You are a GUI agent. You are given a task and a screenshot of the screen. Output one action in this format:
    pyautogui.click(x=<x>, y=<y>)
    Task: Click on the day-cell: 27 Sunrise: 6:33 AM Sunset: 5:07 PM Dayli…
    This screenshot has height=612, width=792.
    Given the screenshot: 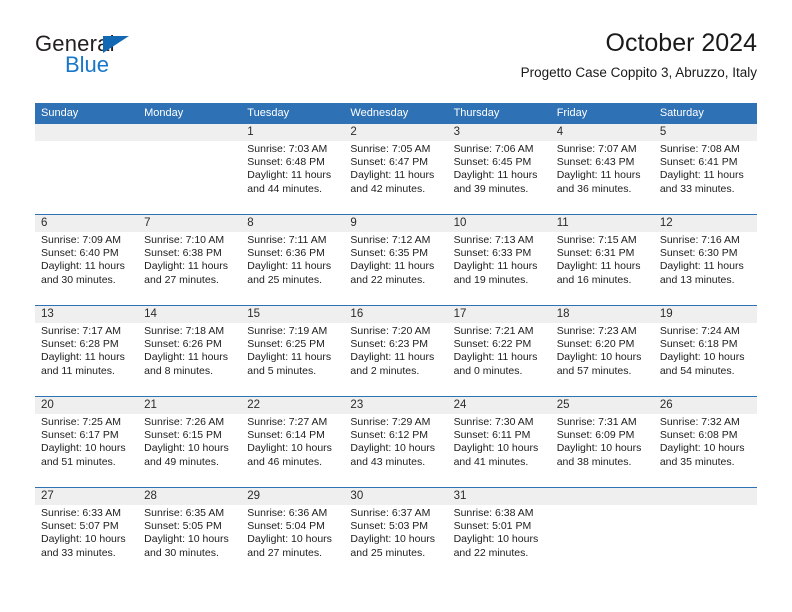 What is the action you would take?
    pyautogui.click(x=86, y=533)
    